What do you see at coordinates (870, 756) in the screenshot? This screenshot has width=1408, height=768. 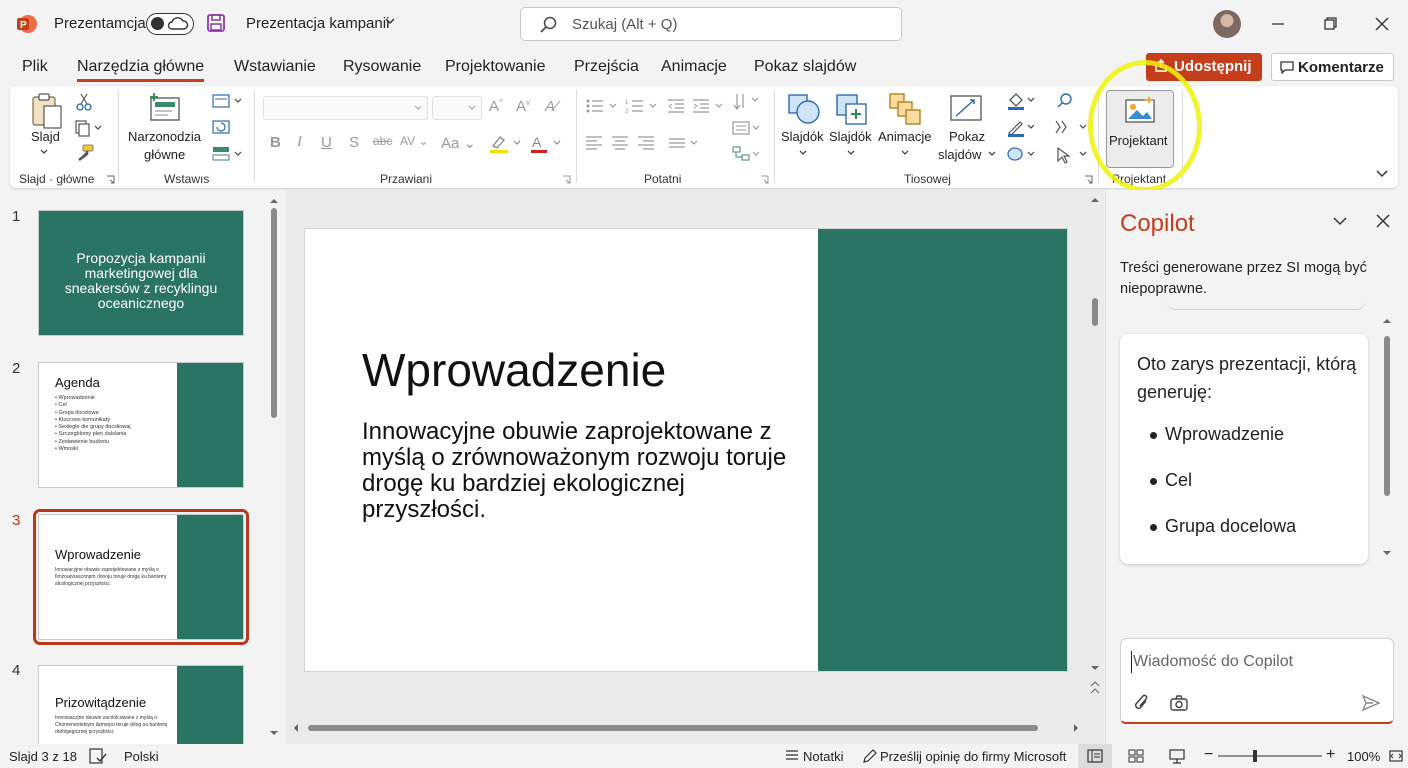 I see `feedback-pen-icon` at bounding box center [870, 756].